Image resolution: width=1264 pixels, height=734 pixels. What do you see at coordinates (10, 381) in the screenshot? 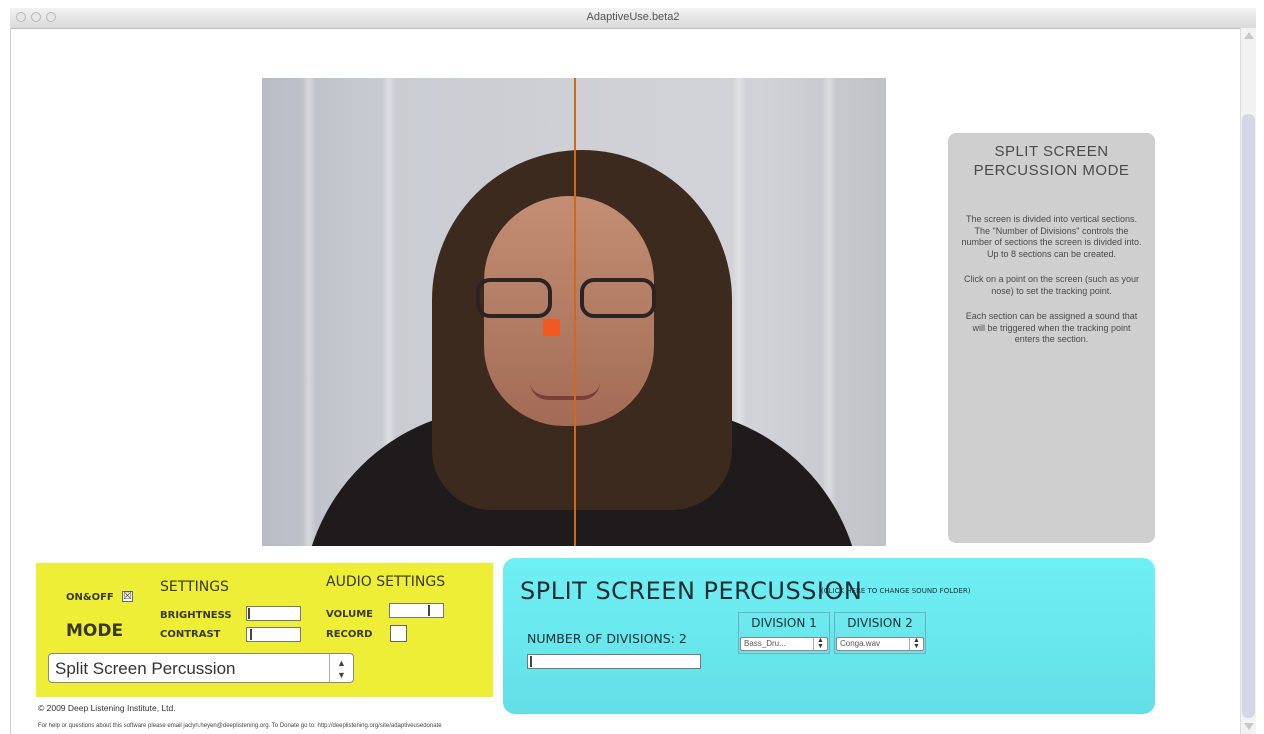
I see `window-left-edge` at bounding box center [10, 381].